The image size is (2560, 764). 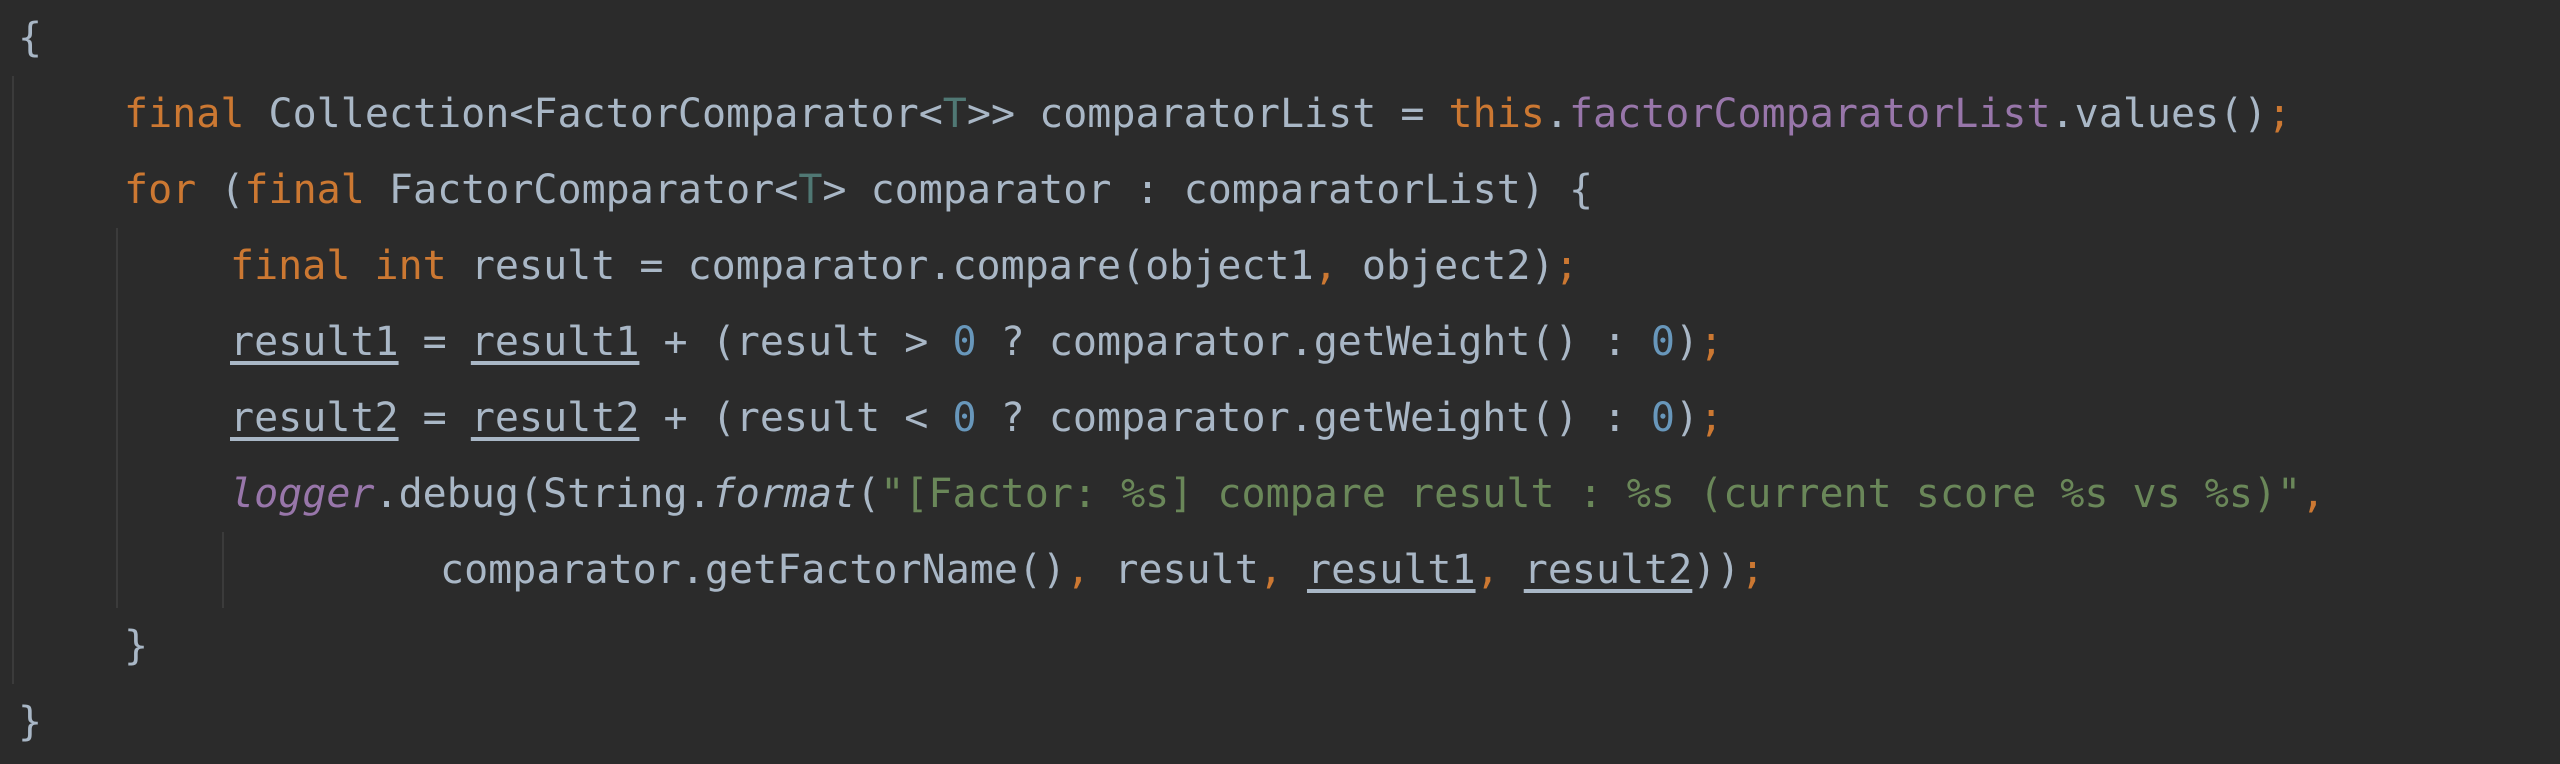 What do you see at coordinates (117, 418) in the screenshot?
I see `indent-guide-for-body` at bounding box center [117, 418].